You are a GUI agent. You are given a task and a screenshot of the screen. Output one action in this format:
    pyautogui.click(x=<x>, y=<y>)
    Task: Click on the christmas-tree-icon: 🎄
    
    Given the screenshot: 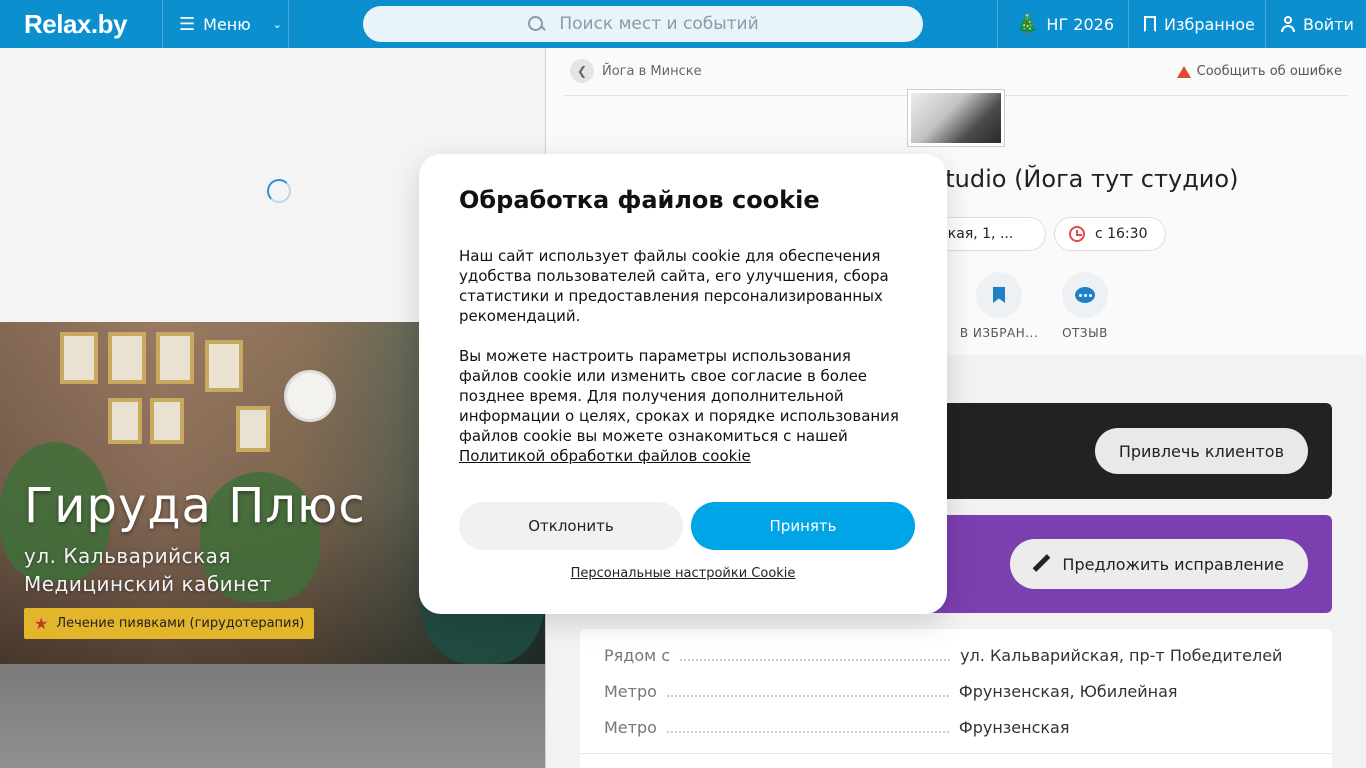 What is the action you would take?
    pyautogui.click(x=1027, y=24)
    